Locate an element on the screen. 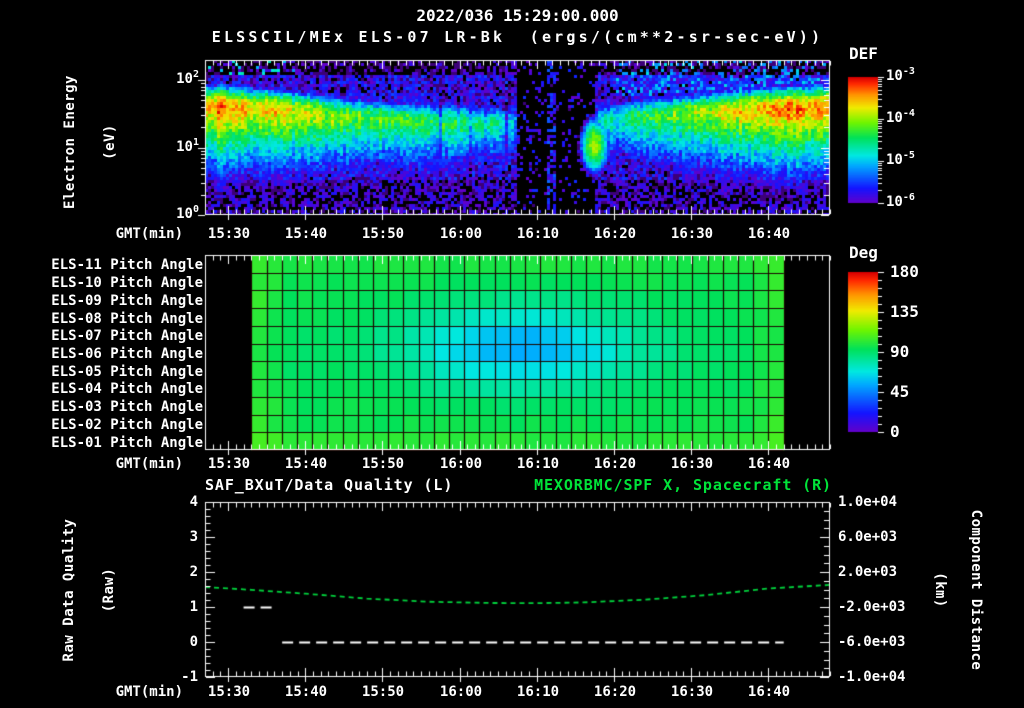 Image resolution: width=1024 pixels, height=708 pixels. deg-colorbar-tick-label: 45 is located at coordinates (900, 391).